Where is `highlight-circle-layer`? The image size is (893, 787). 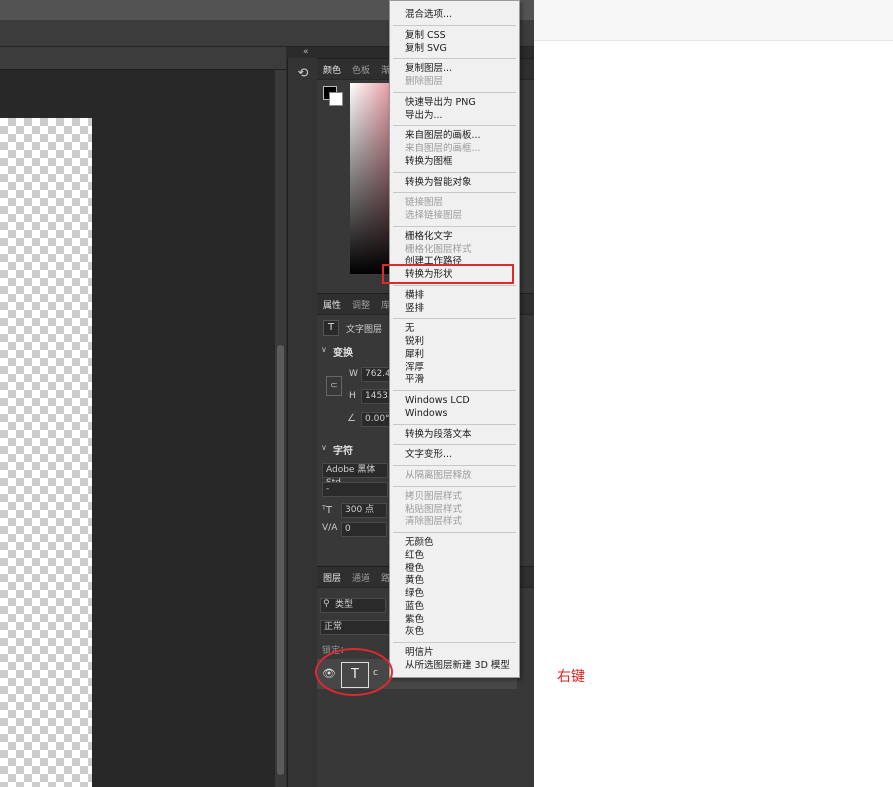 highlight-circle-layer is located at coordinates (354, 672).